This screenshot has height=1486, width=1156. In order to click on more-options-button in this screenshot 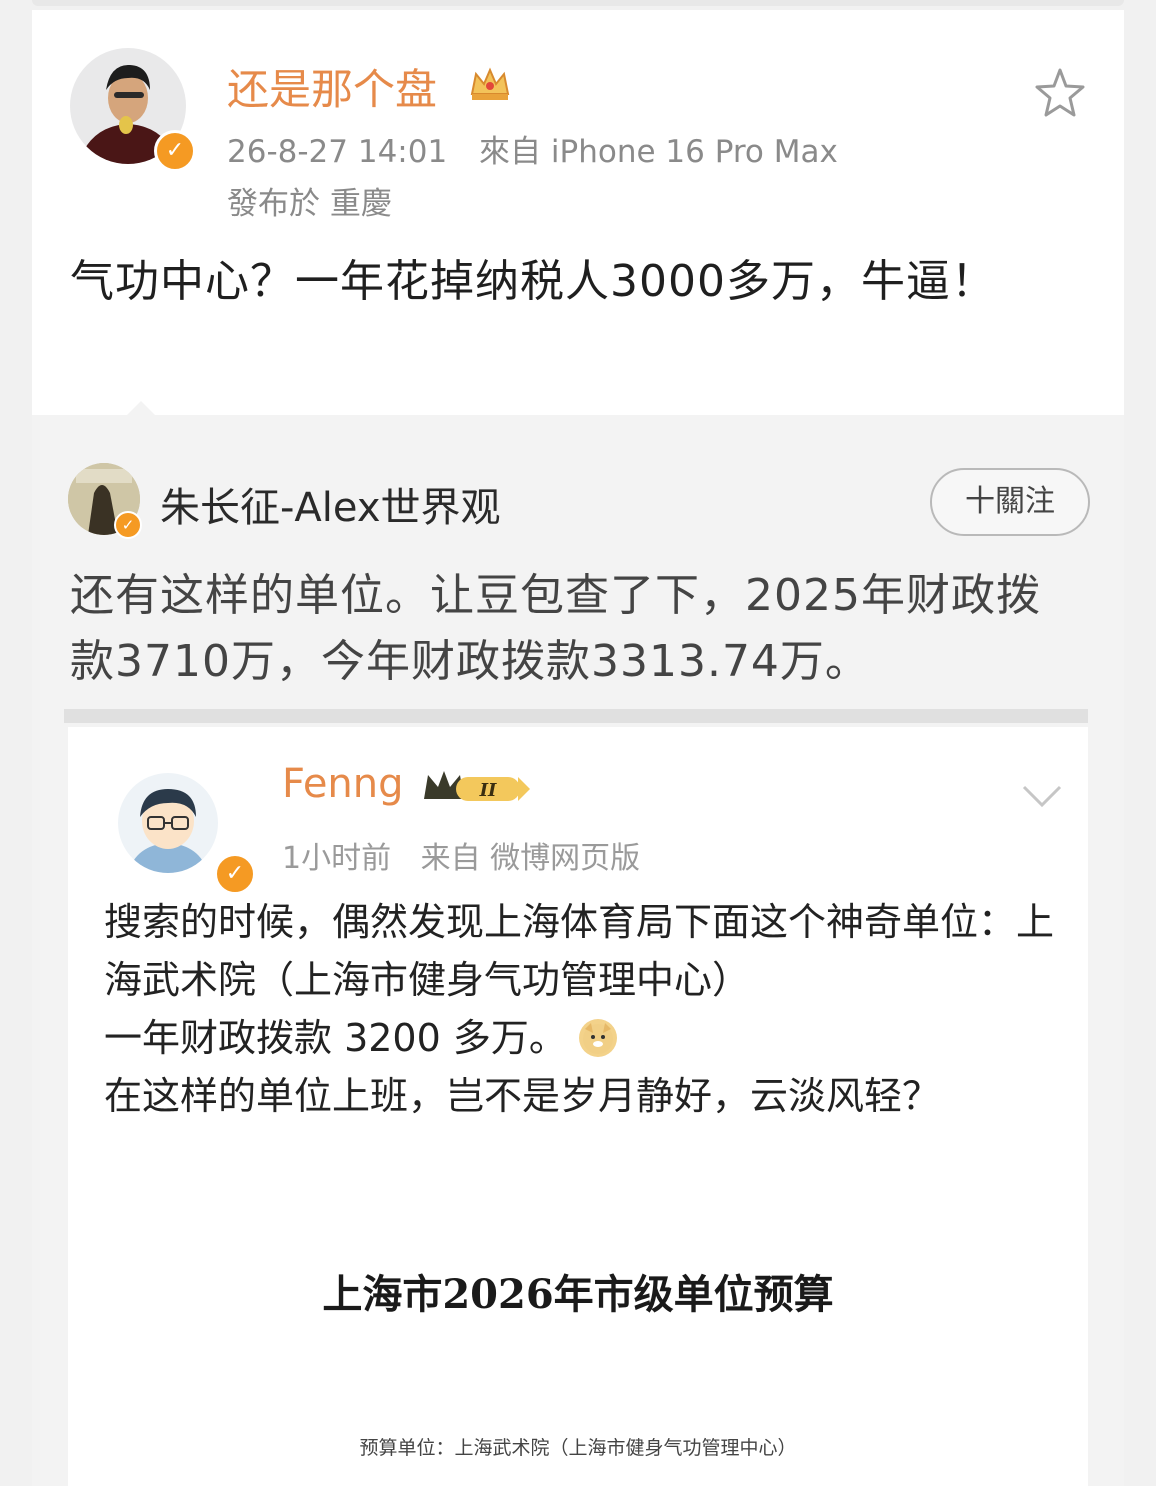, I will do `click(1042, 796)`.